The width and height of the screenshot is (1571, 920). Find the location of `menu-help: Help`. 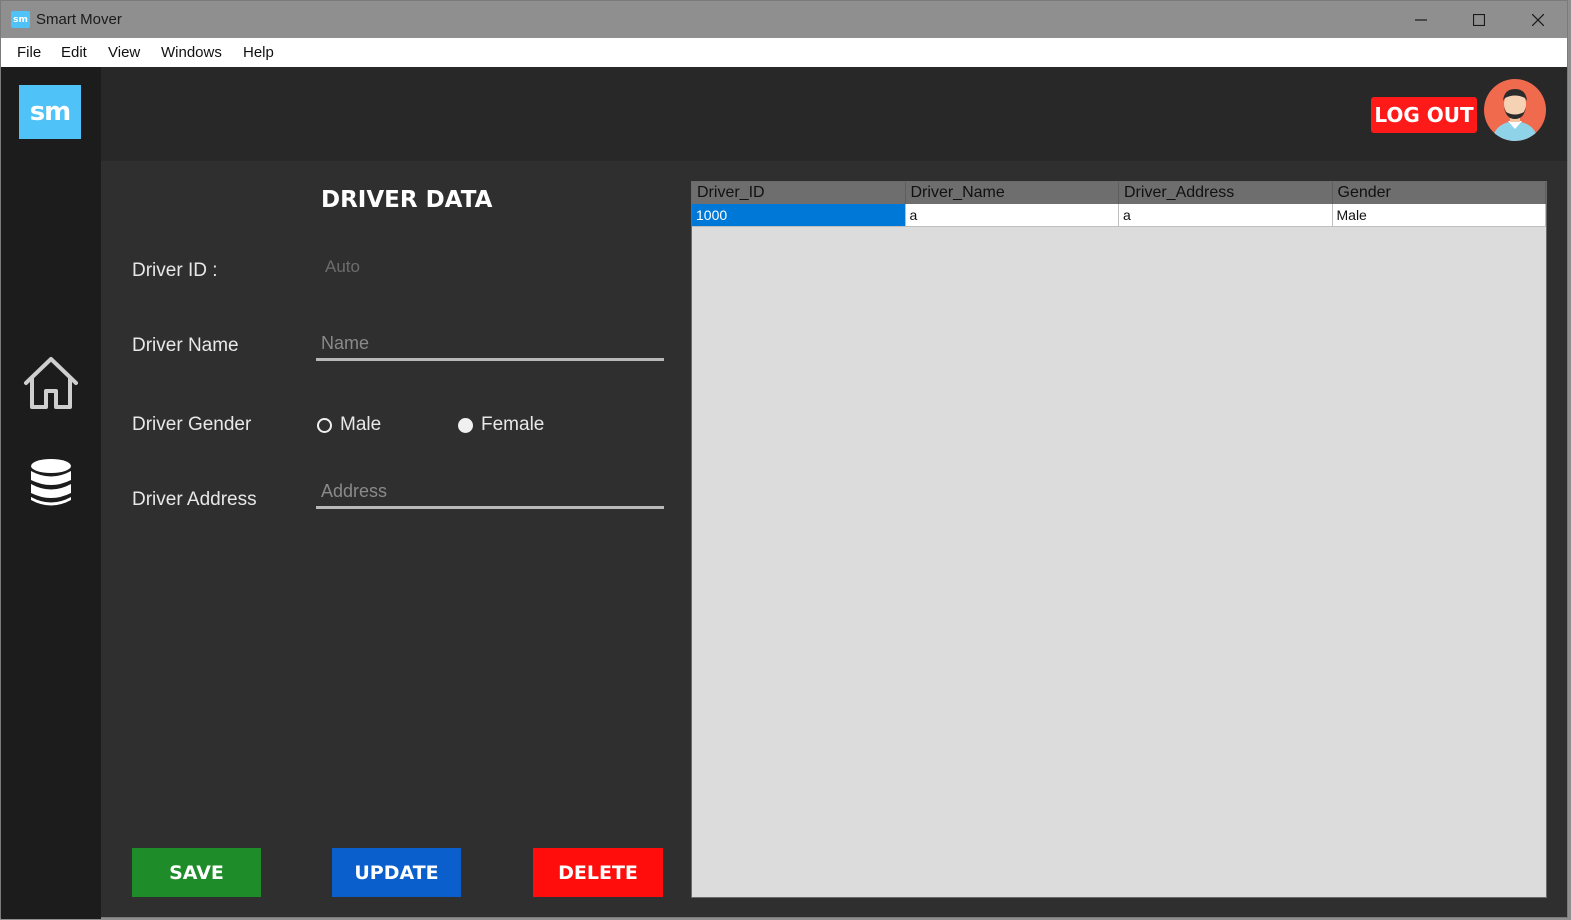

menu-help: Help is located at coordinates (258, 52).